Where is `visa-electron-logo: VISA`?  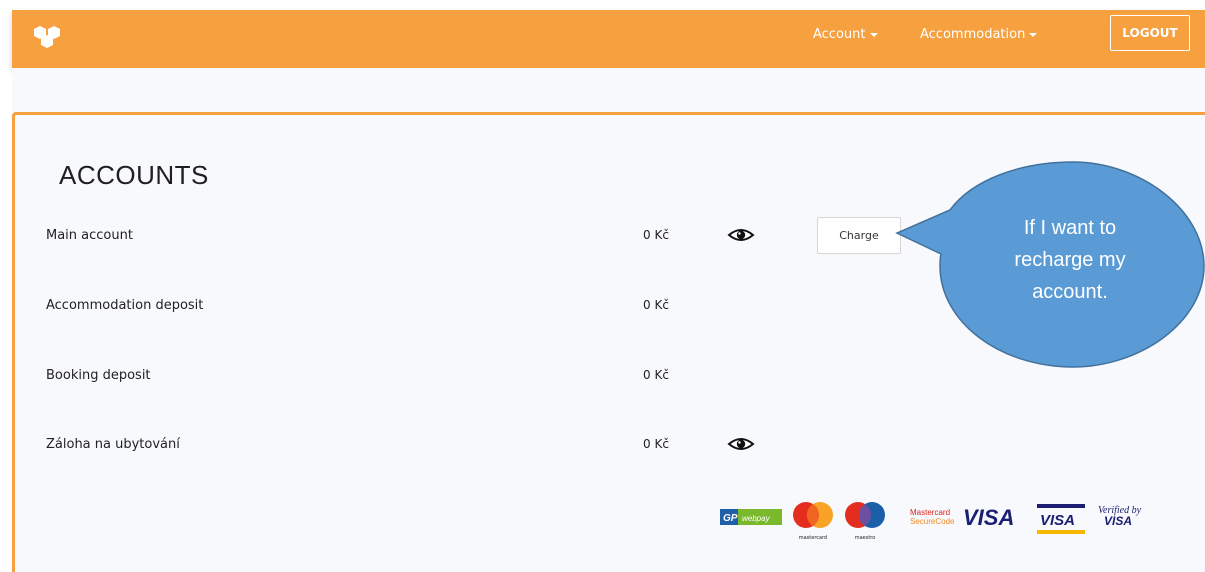
visa-electron-logo: VISA is located at coordinates (1061, 519).